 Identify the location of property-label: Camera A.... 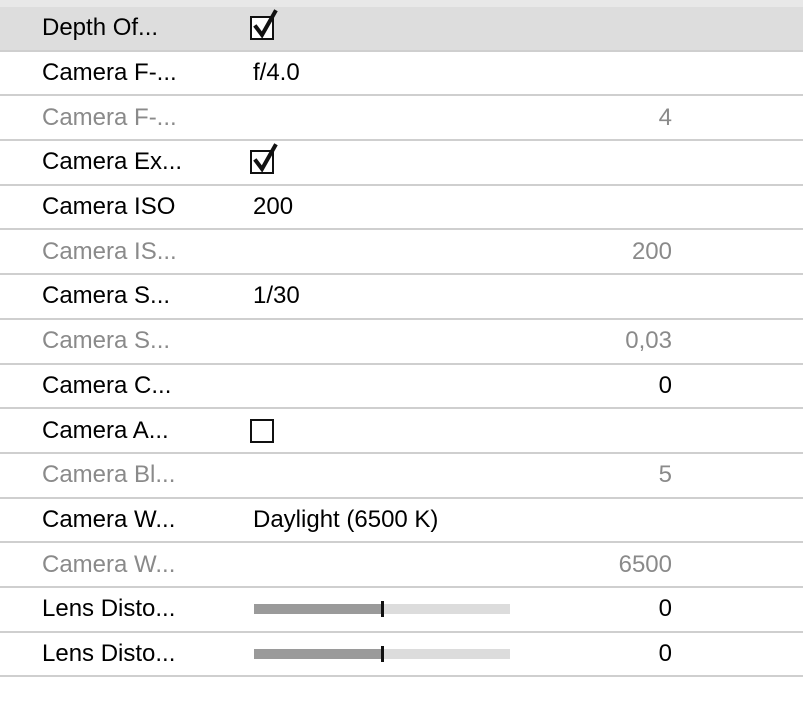
(105, 430).